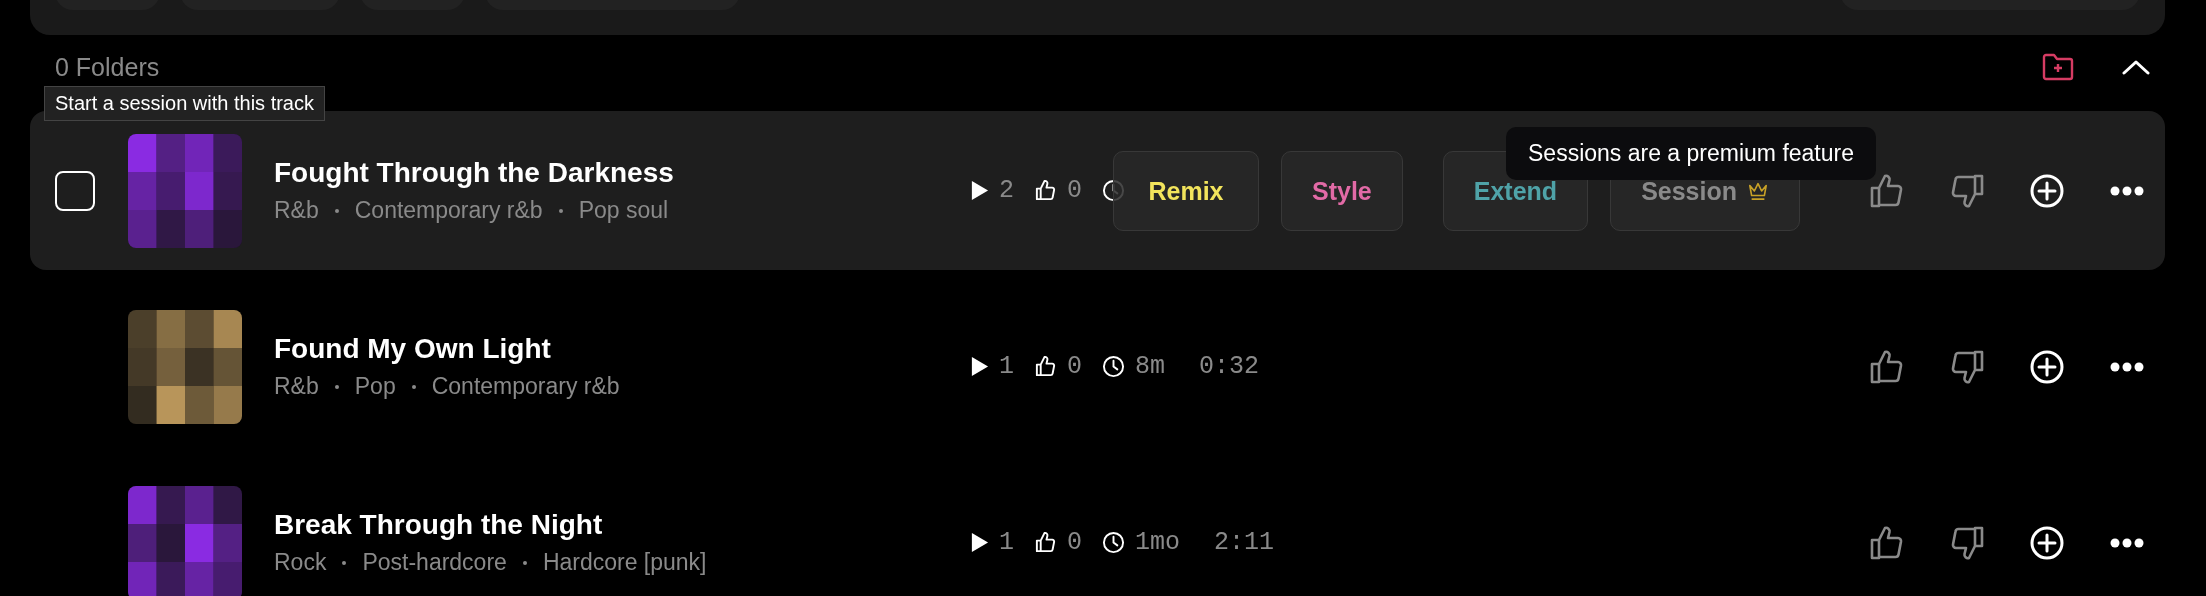  What do you see at coordinates (1244, 542) in the screenshot?
I see `track-duration: 2:11` at bounding box center [1244, 542].